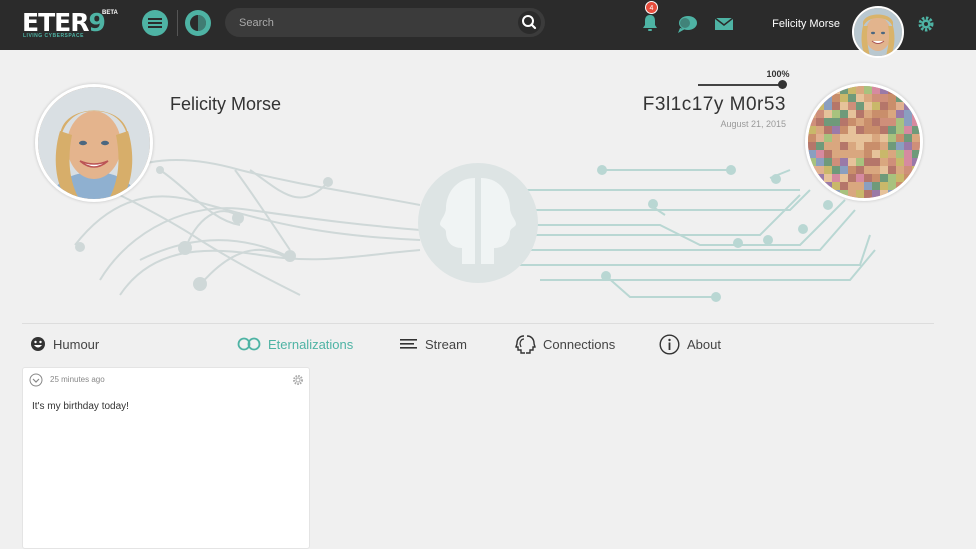 The width and height of the screenshot is (976, 549). I want to click on bell-icon, so click(650, 23).